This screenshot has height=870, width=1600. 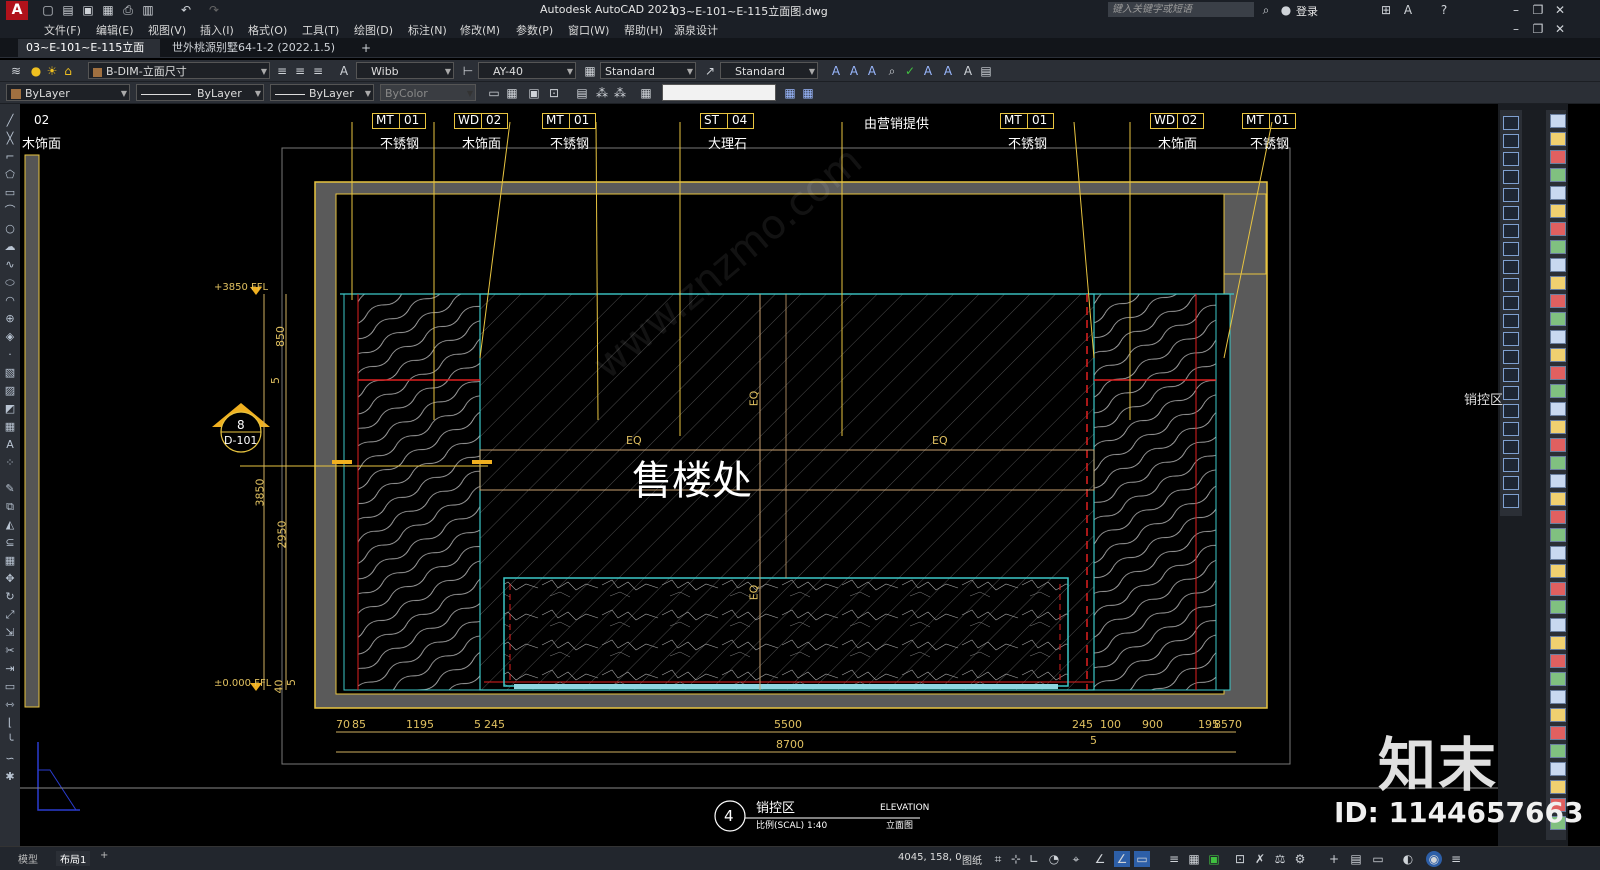 I want to click on layer-properties-icon: ≋, so click(x=16, y=71).